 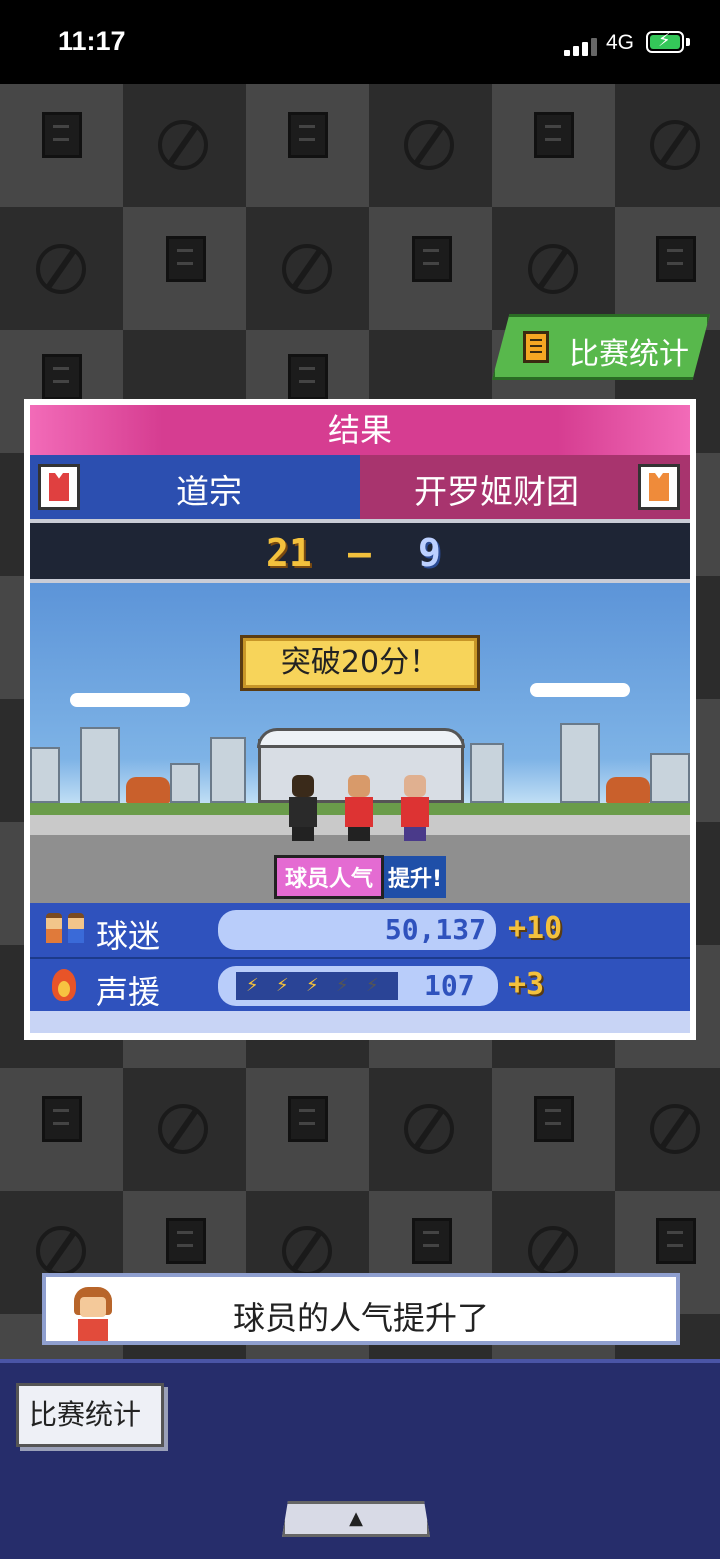 What do you see at coordinates (329, 877) in the screenshot?
I see `popularity-label: 球员人气` at bounding box center [329, 877].